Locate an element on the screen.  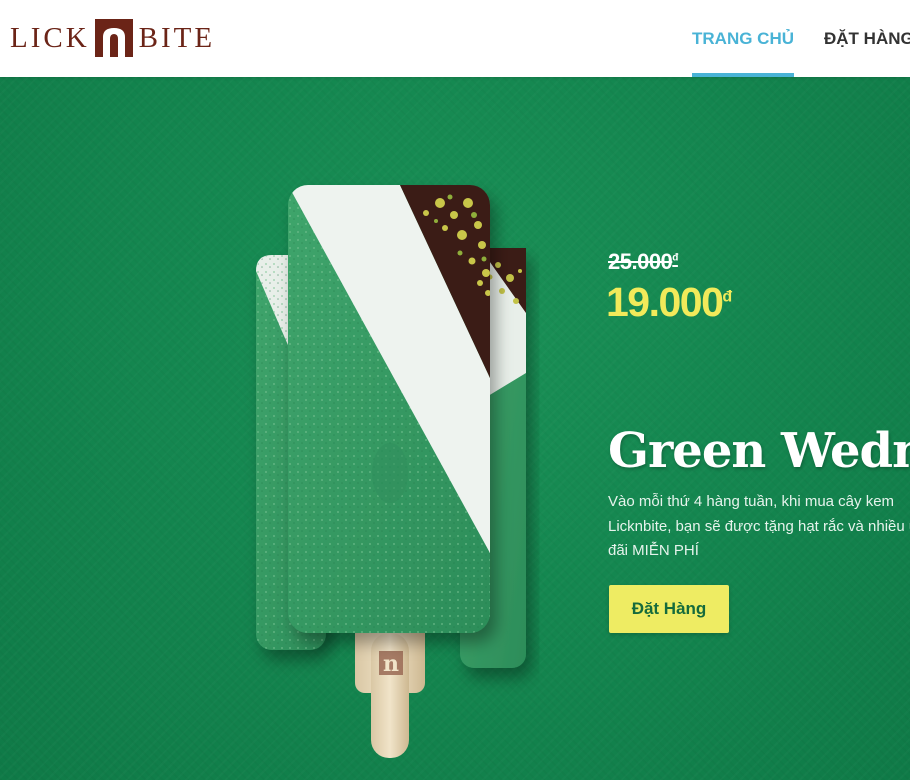
brand-arch-icon is located at coordinates (113, 38).